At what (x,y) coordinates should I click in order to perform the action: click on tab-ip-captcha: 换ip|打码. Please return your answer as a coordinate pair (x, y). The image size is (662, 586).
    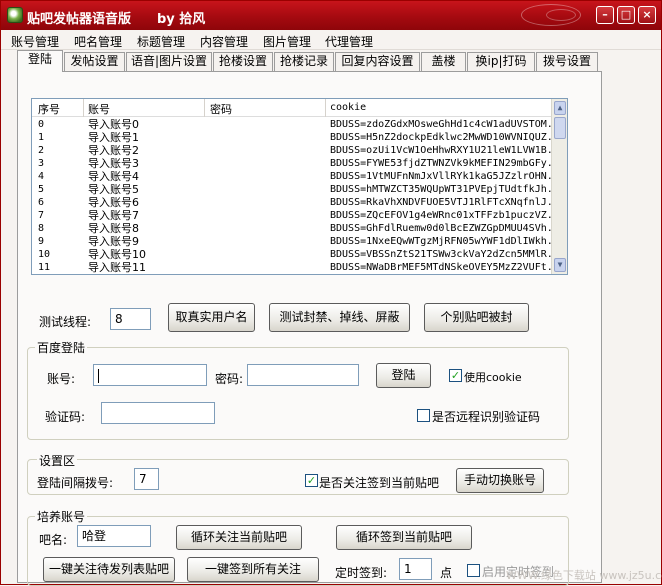
    Looking at the image, I should click on (501, 61).